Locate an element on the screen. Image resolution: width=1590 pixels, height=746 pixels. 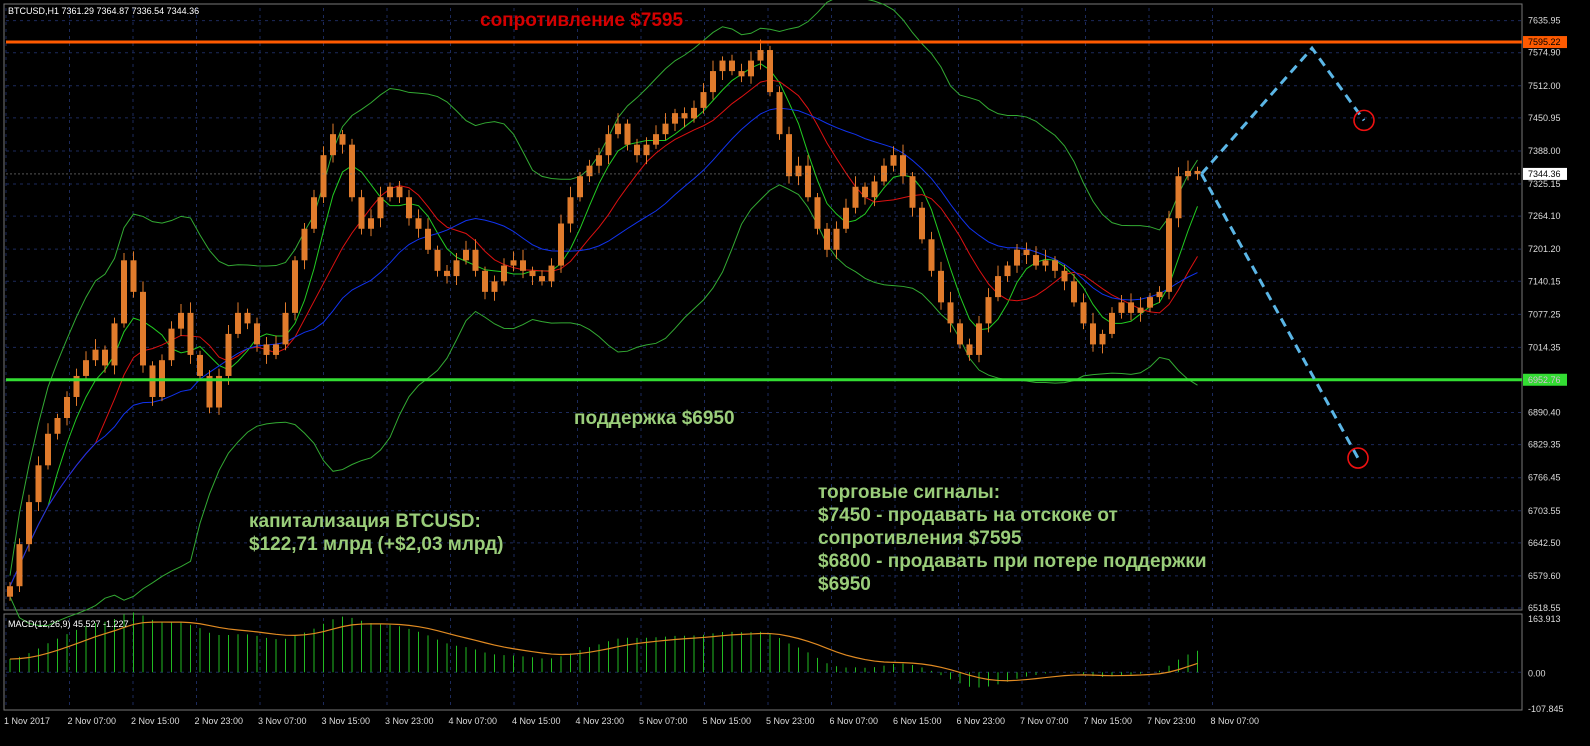
price-tick-label: 7140.15 is located at coordinates (1544, 281).